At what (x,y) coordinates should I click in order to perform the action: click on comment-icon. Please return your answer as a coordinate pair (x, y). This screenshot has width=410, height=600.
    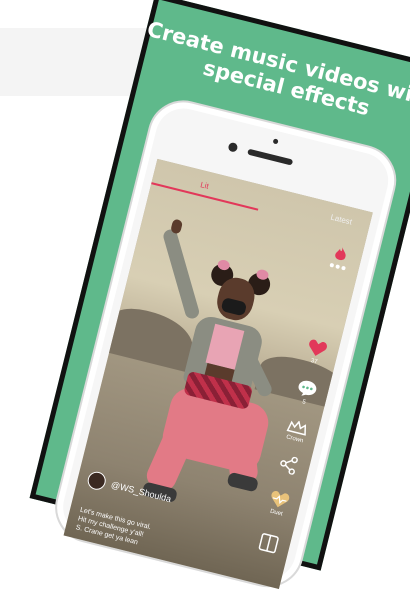
    Looking at the image, I should click on (307, 388).